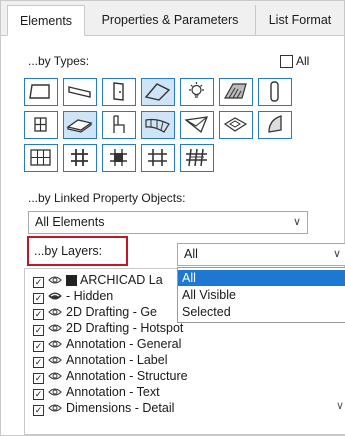  I want to click on zone-type-icon, so click(236, 125).